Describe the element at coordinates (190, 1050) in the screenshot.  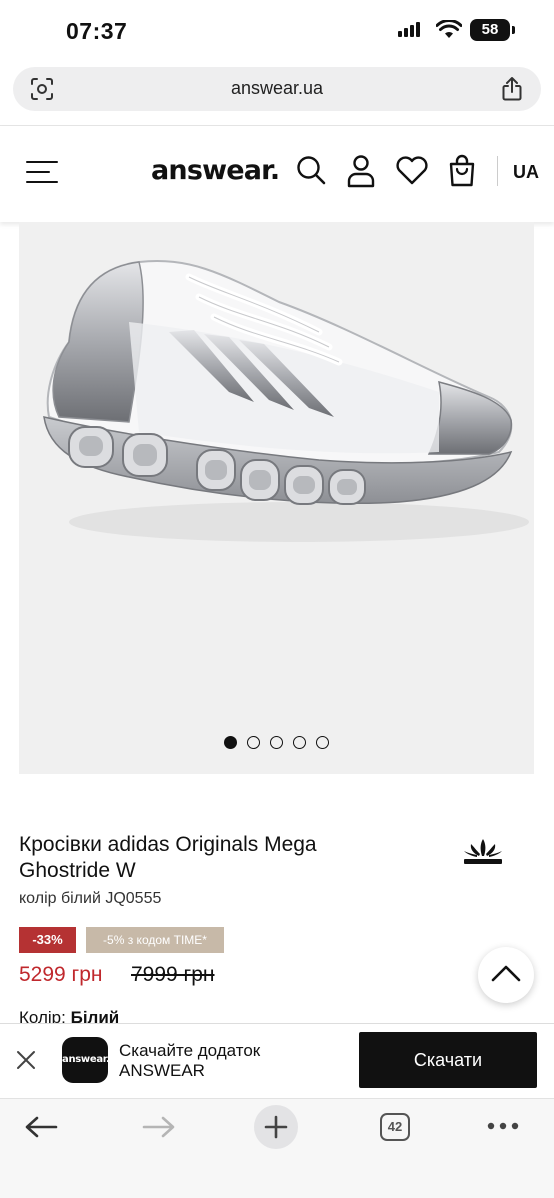
I see `banner-line-1: Скачайте додаток` at that location.